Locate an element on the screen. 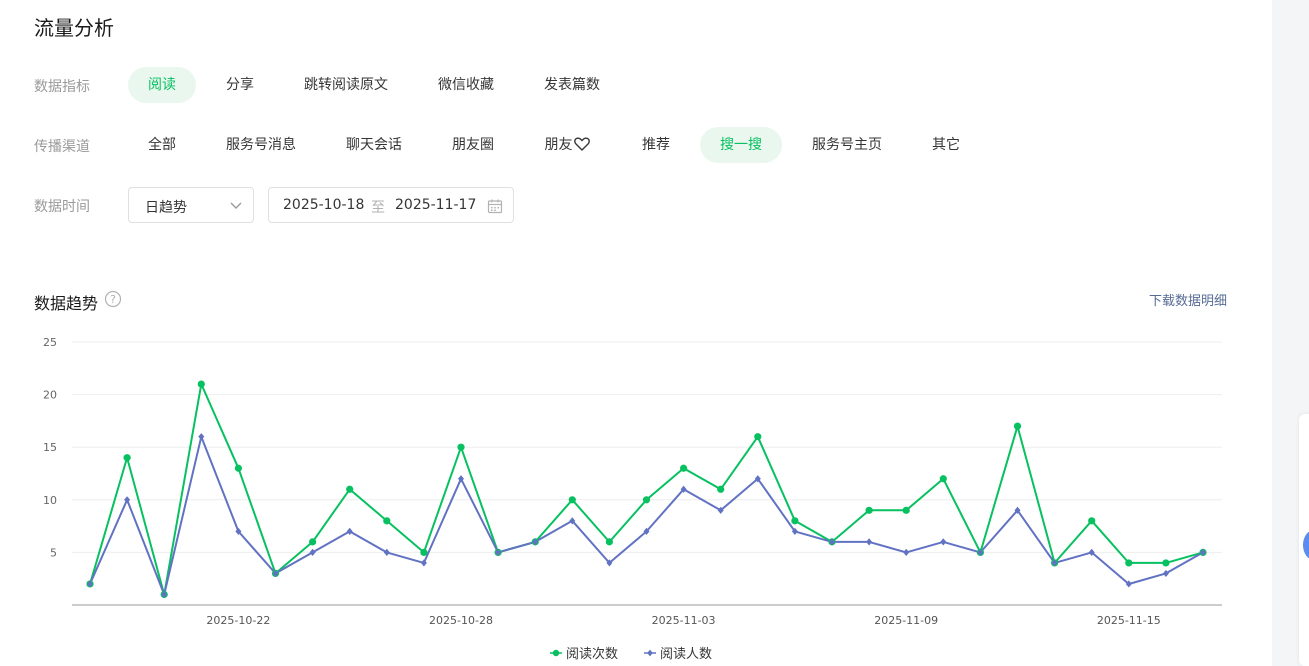  y-tick-label: 25 is located at coordinates (50, 342).